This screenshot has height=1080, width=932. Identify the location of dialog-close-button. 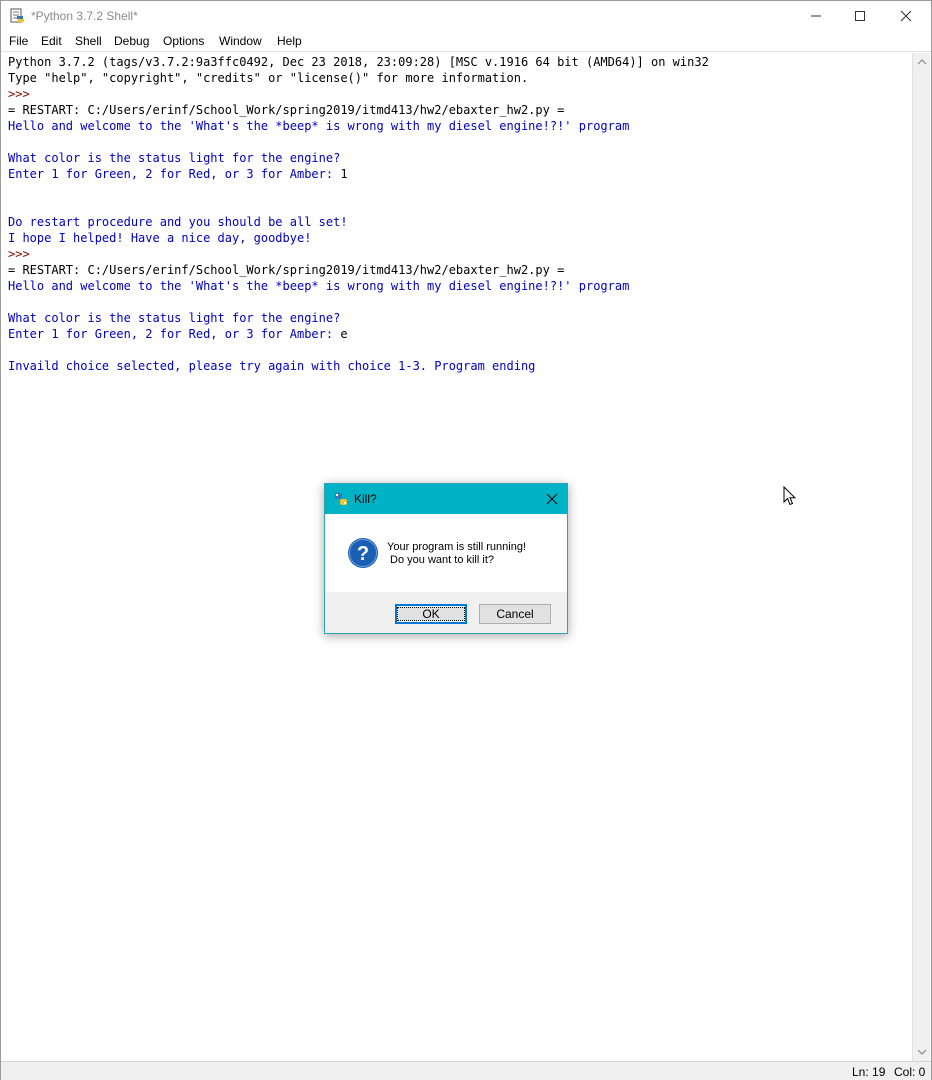
(552, 499).